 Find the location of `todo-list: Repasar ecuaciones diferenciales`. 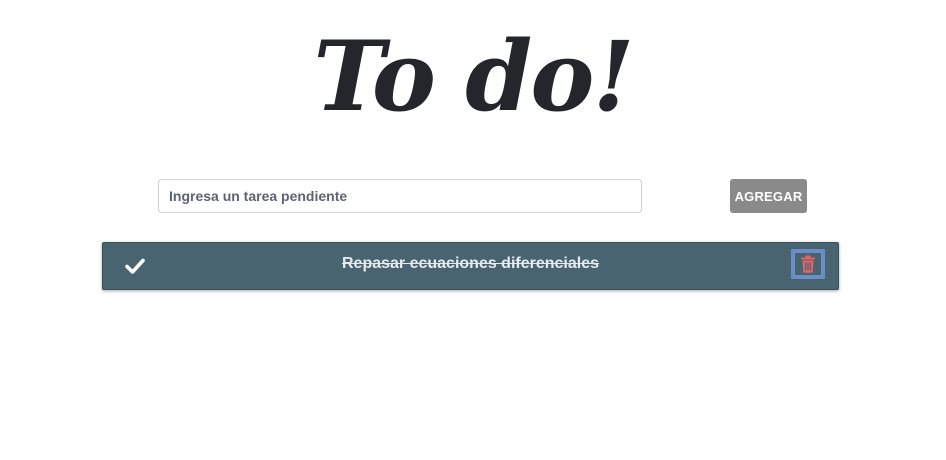

todo-list: Repasar ecuaciones diferenciales is located at coordinates (470, 266).